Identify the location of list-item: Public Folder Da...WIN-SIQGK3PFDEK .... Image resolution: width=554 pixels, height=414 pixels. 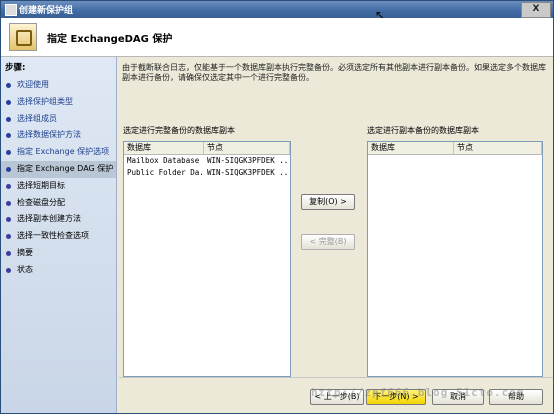
(207, 173).